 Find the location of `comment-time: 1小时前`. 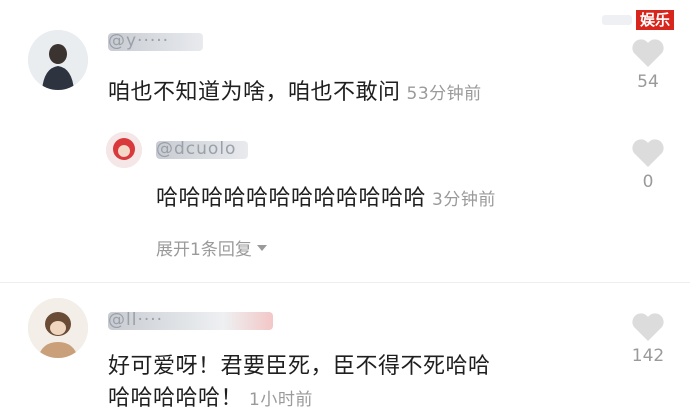

comment-time: 1小时前 is located at coordinates (281, 400).